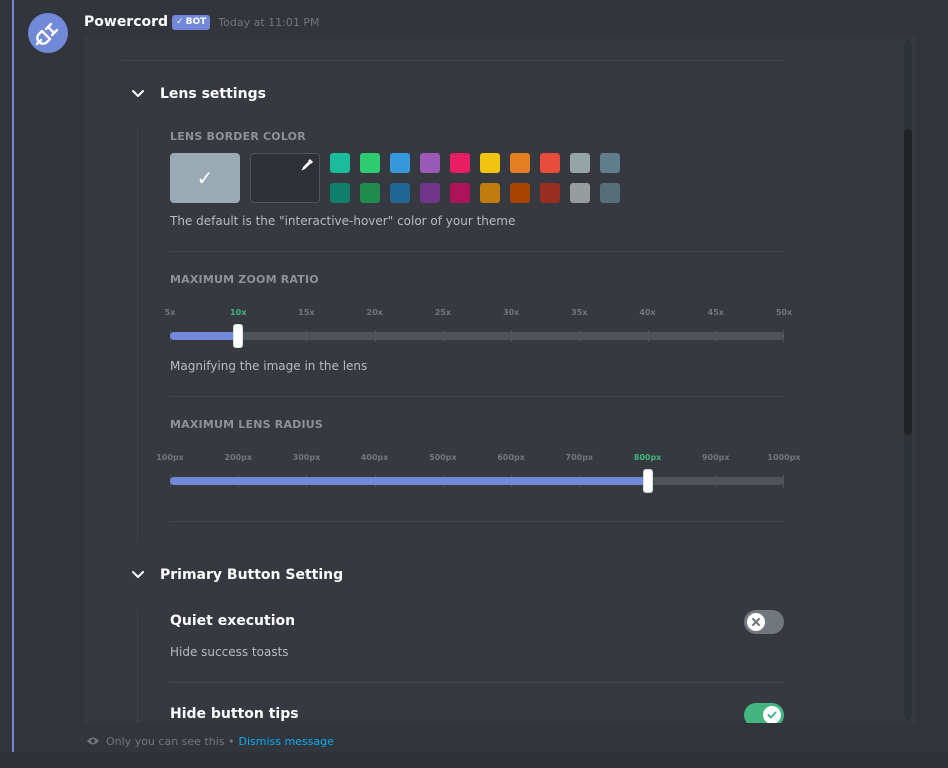 This screenshot has width=948, height=768. I want to click on ephemeral-notice: Only you can see this • Dismiss message, so click(210, 741).